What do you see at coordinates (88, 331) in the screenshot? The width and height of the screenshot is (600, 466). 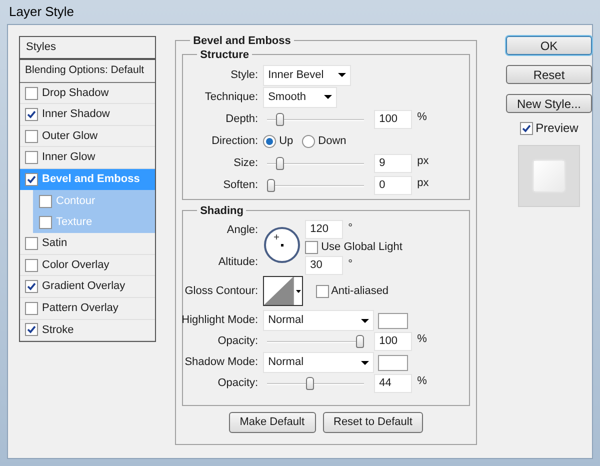 I see `list-item: Stroke` at bounding box center [88, 331].